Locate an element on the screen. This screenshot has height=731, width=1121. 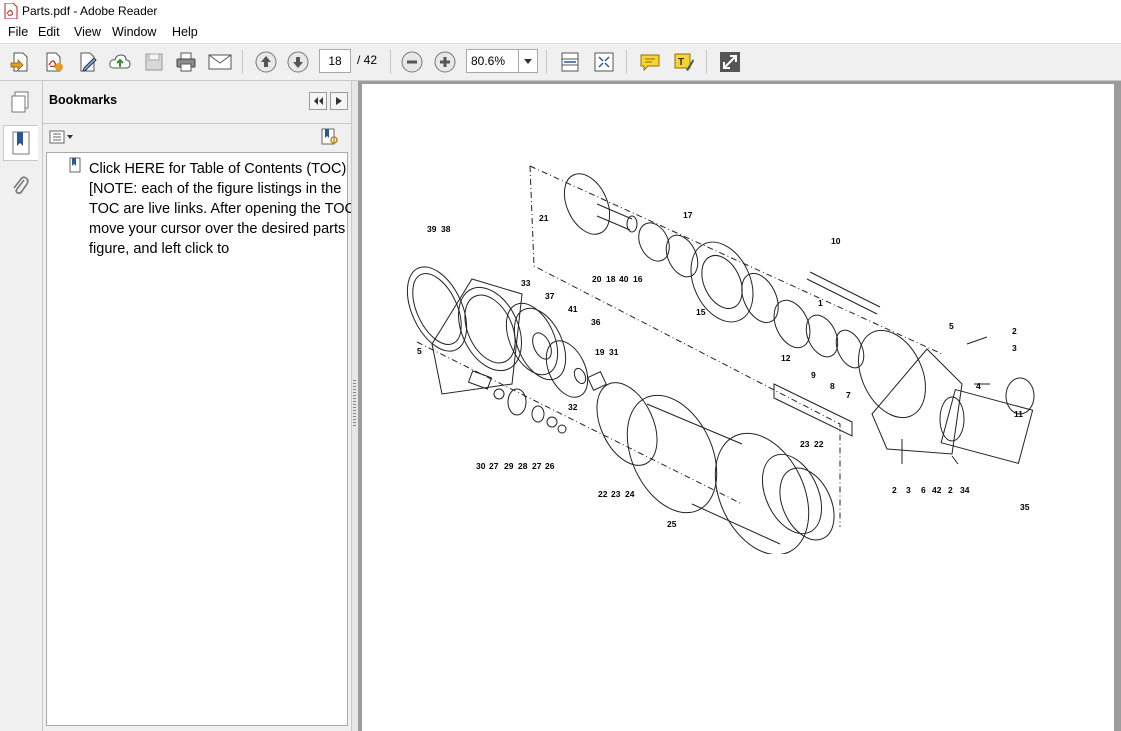
menu-view: View is located at coordinates (87, 32).